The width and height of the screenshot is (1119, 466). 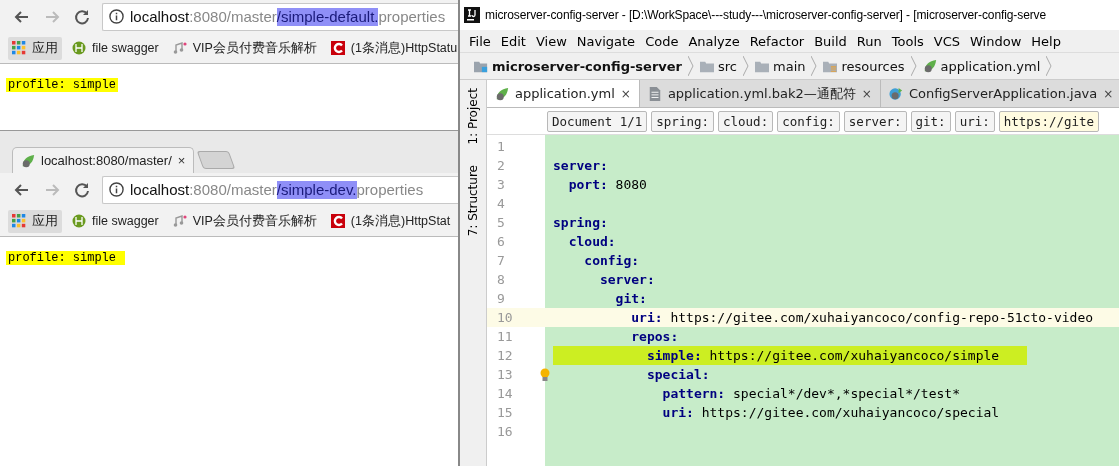 I want to click on breadcrumb-item: main, so click(x=780, y=66).